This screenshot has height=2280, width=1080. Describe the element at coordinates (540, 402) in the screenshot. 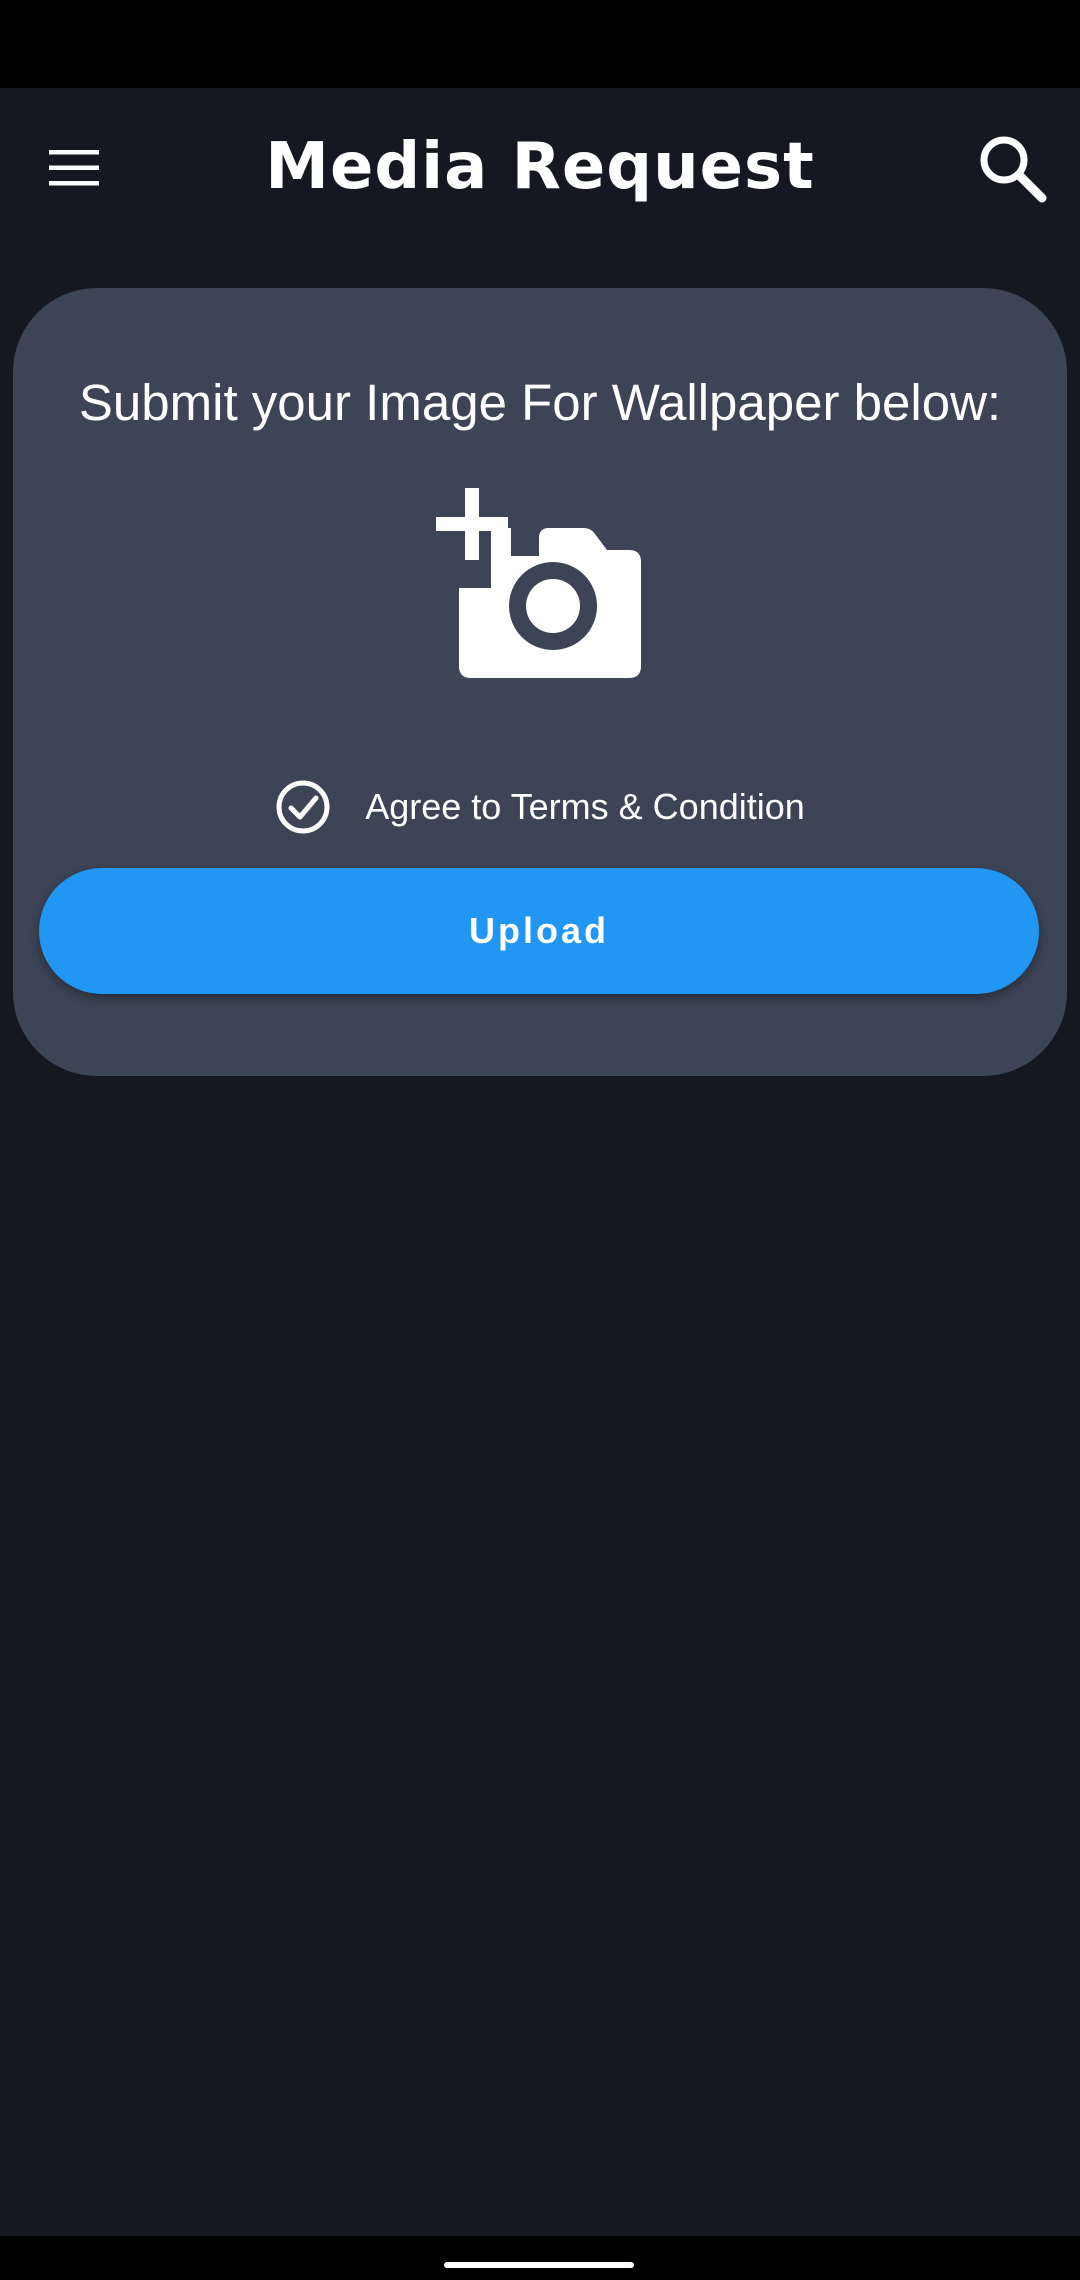

I see `card-heading: Submit your Image For Wallpaper below:` at that location.